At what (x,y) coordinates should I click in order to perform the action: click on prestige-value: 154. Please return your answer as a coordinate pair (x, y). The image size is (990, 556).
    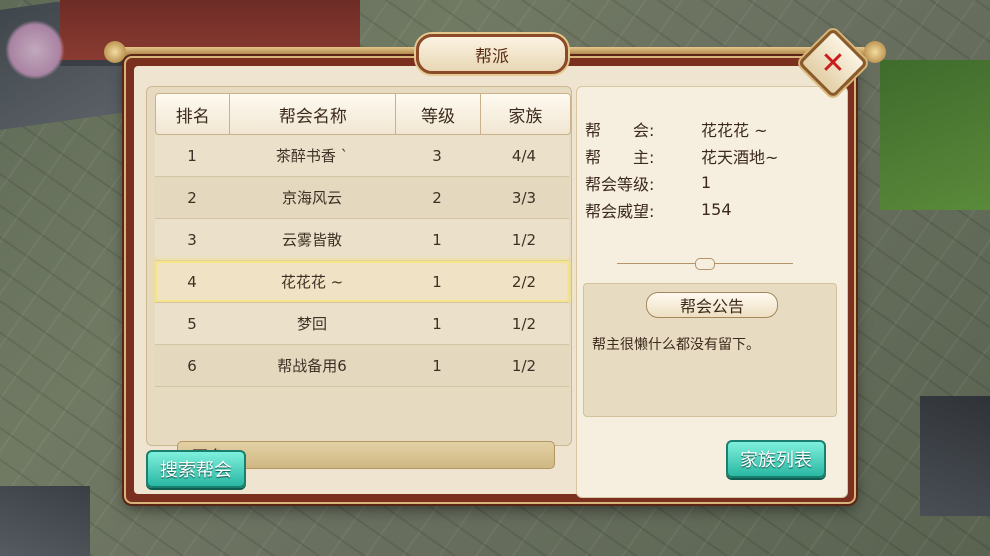
    Looking at the image, I should click on (716, 209).